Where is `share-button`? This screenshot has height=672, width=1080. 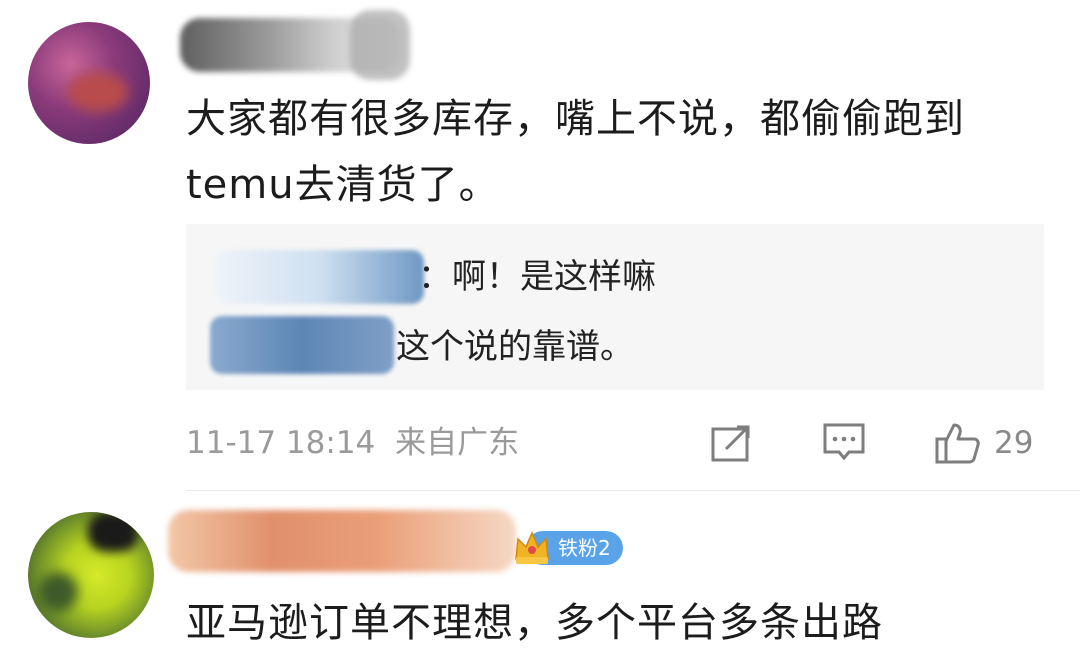
share-button is located at coordinates (732, 443).